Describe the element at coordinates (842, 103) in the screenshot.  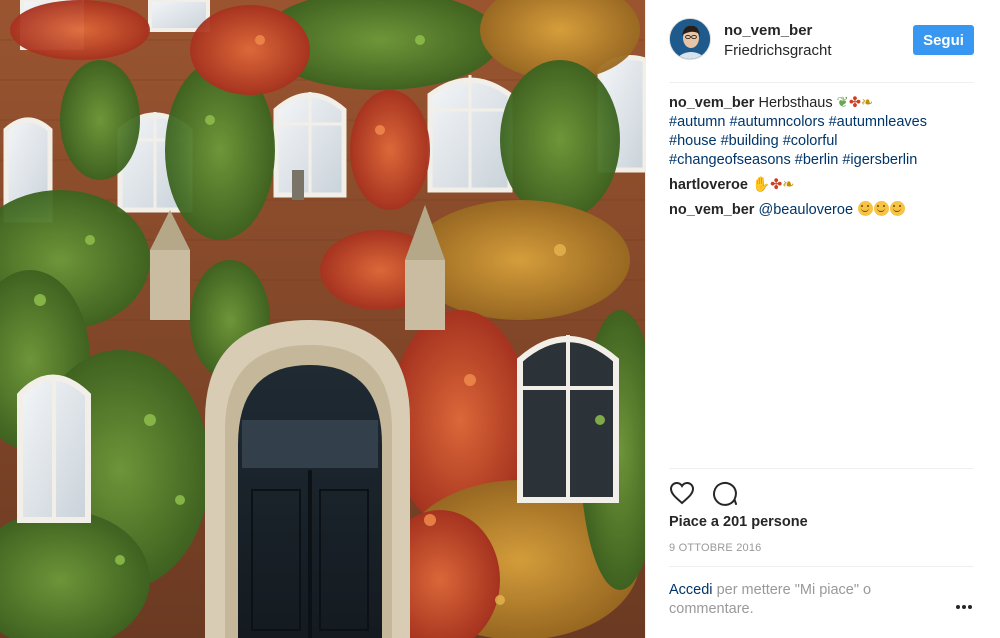
I see `leaf-emoji-icon: ❦` at that location.